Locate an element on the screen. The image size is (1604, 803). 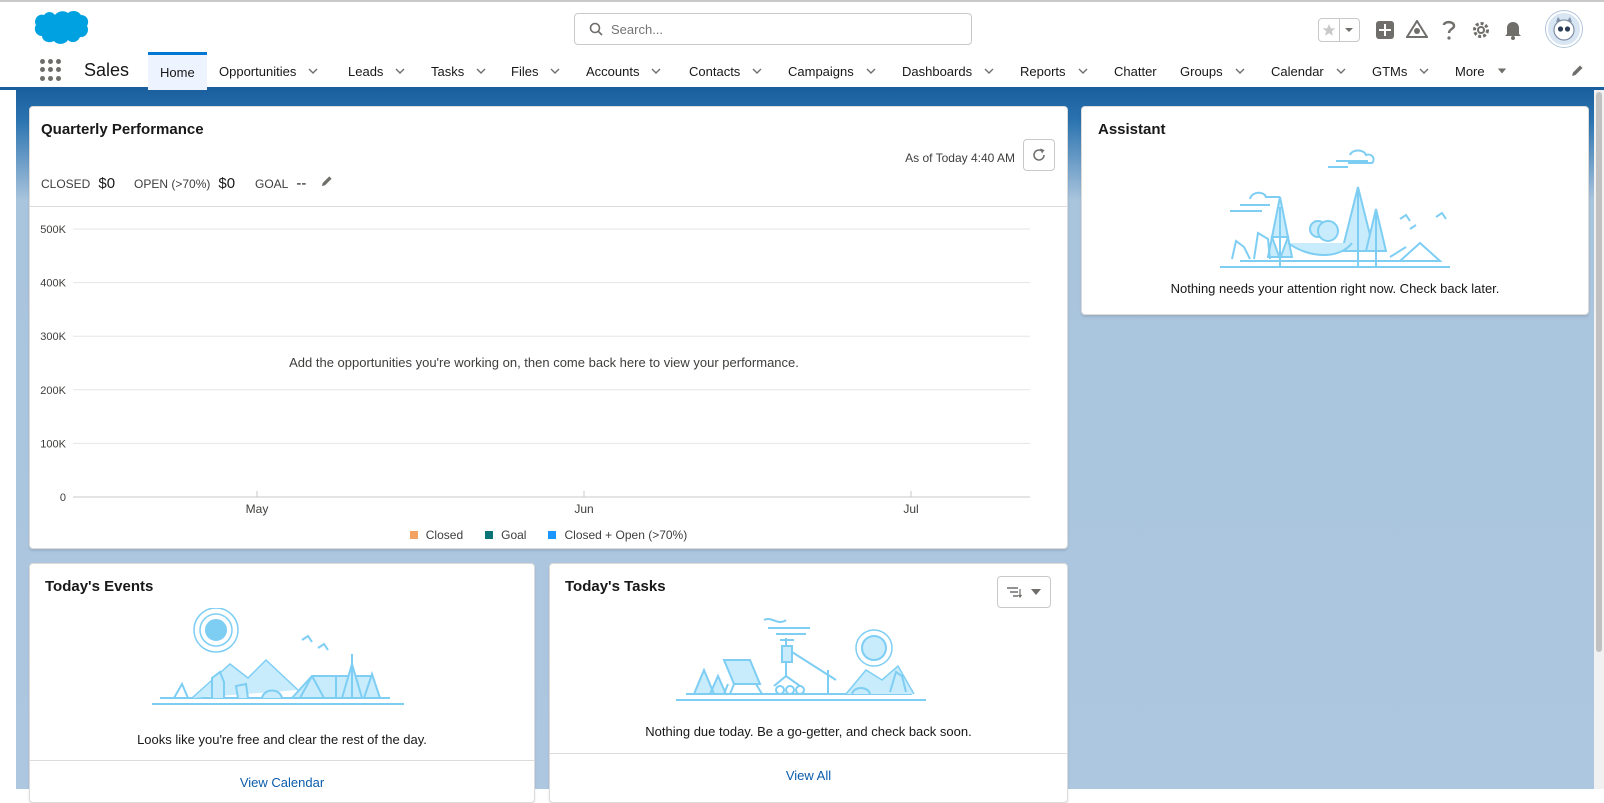
refresh-button is located at coordinates (1039, 155).